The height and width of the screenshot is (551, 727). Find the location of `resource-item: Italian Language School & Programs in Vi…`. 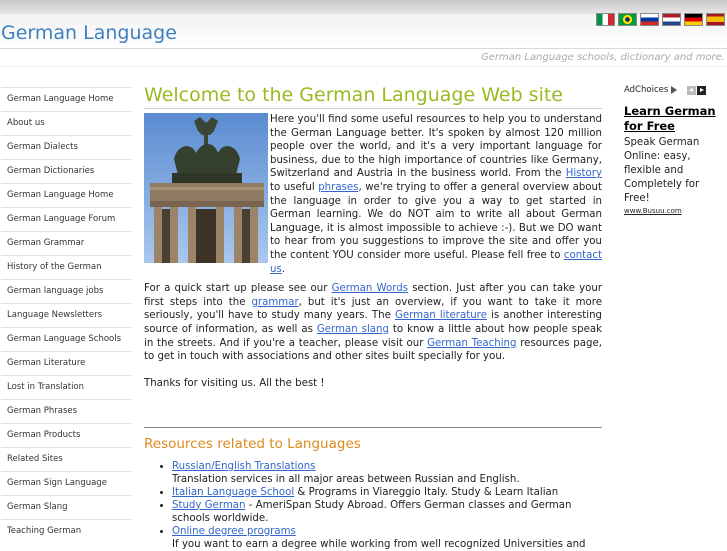

resource-item: Italian Language School & Programs in Vi… is located at coordinates (387, 492).